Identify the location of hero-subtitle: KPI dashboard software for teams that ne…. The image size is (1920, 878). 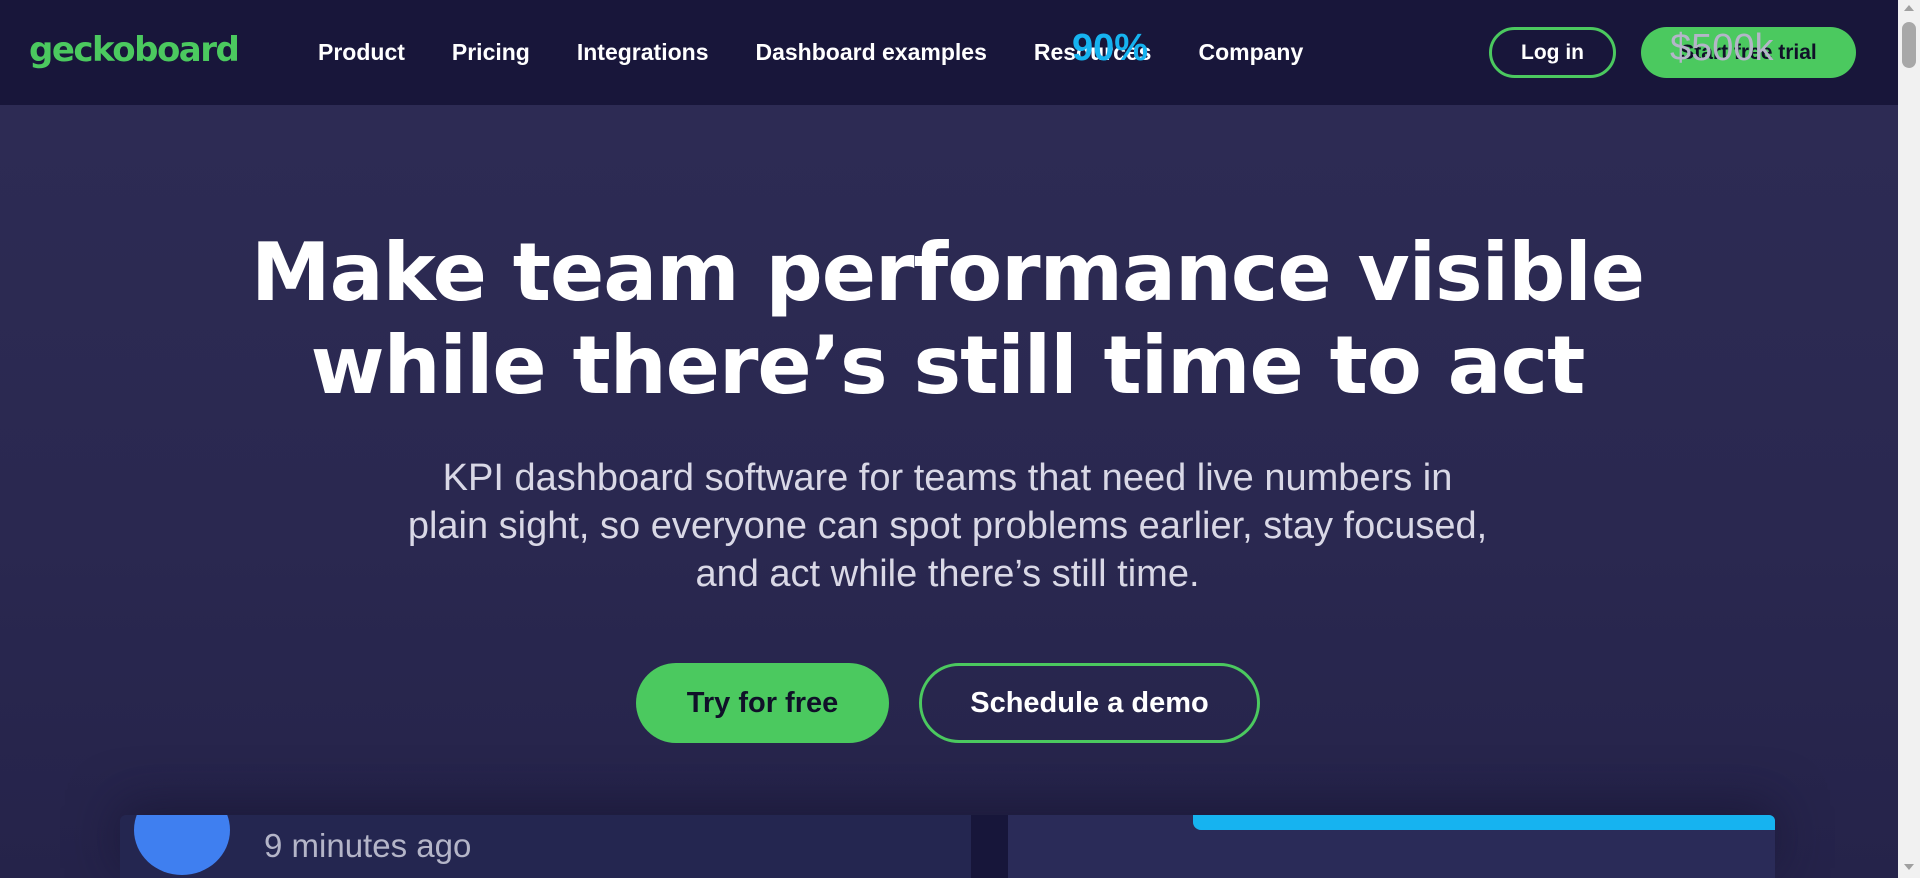
(947, 526).